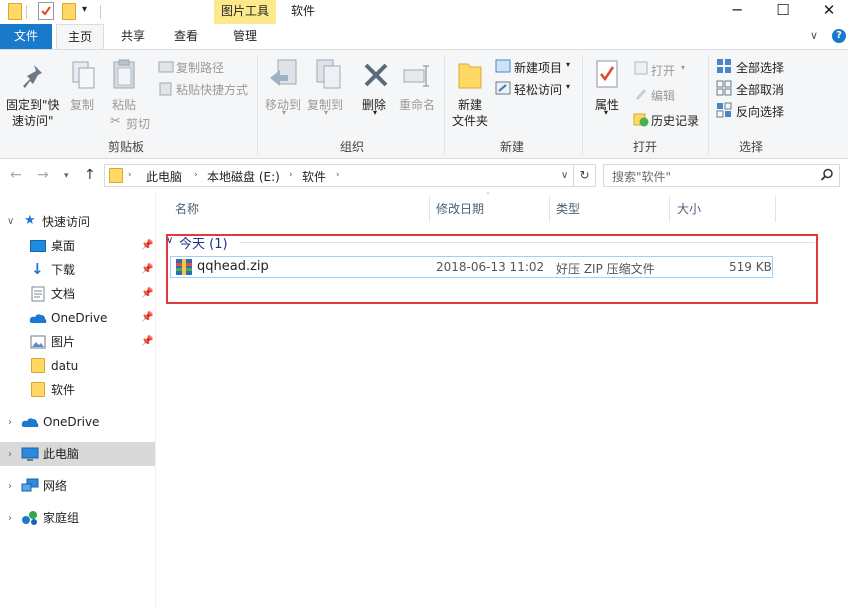 The image size is (848, 607). Describe the element at coordinates (376, 75) in the screenshot. I see `delete-icon` at that location.